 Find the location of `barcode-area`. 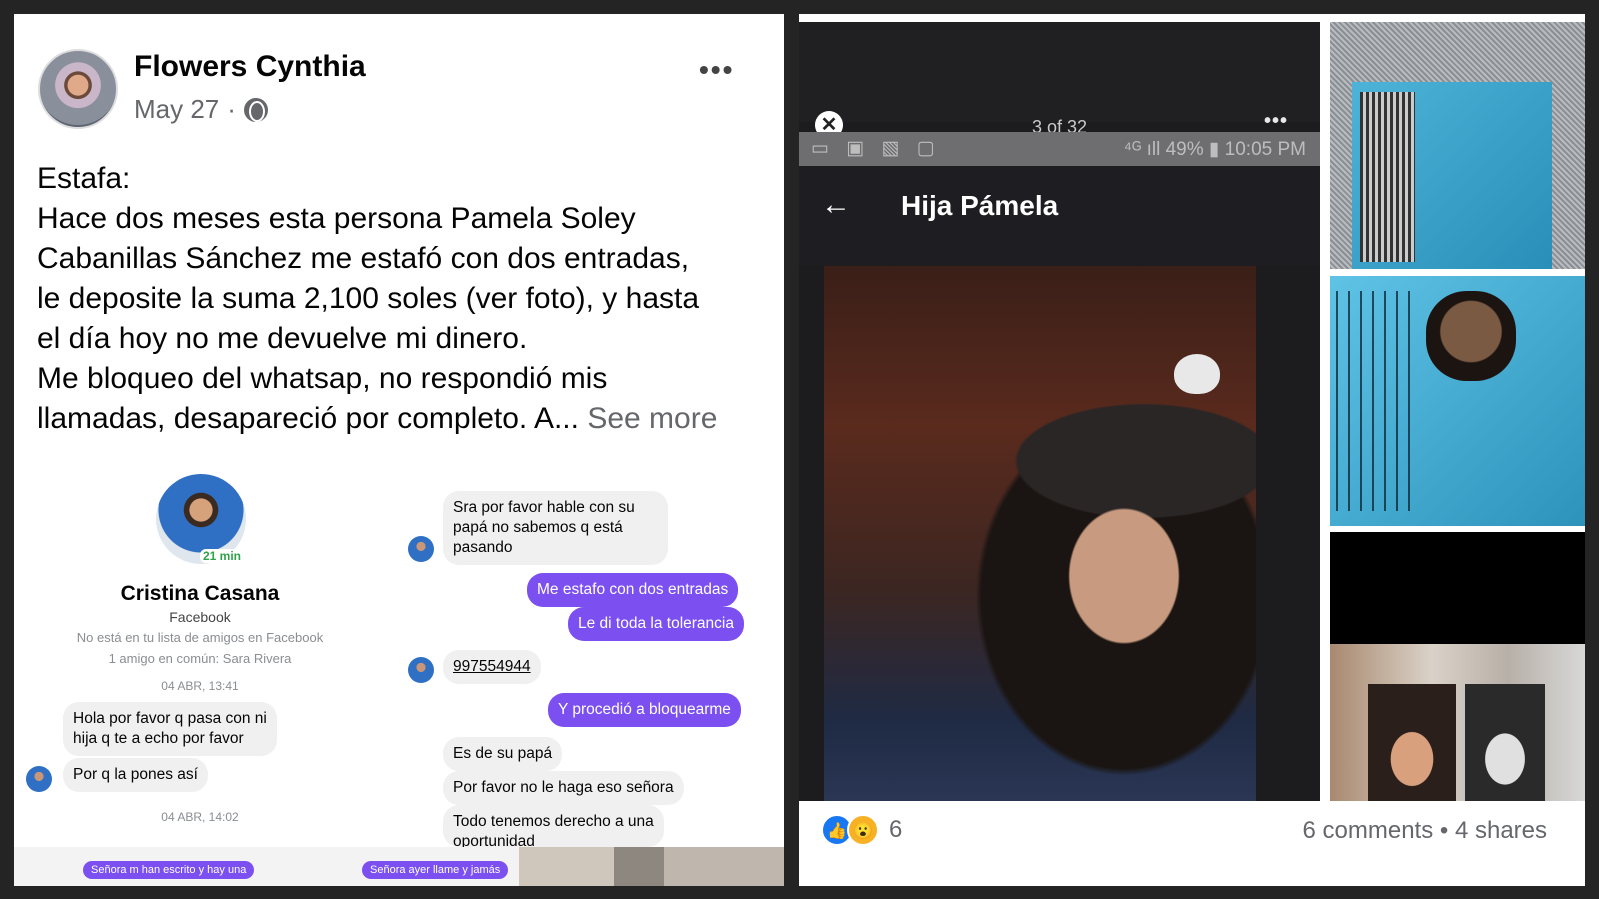

barcode-area is located at coordinates (1387, 177).